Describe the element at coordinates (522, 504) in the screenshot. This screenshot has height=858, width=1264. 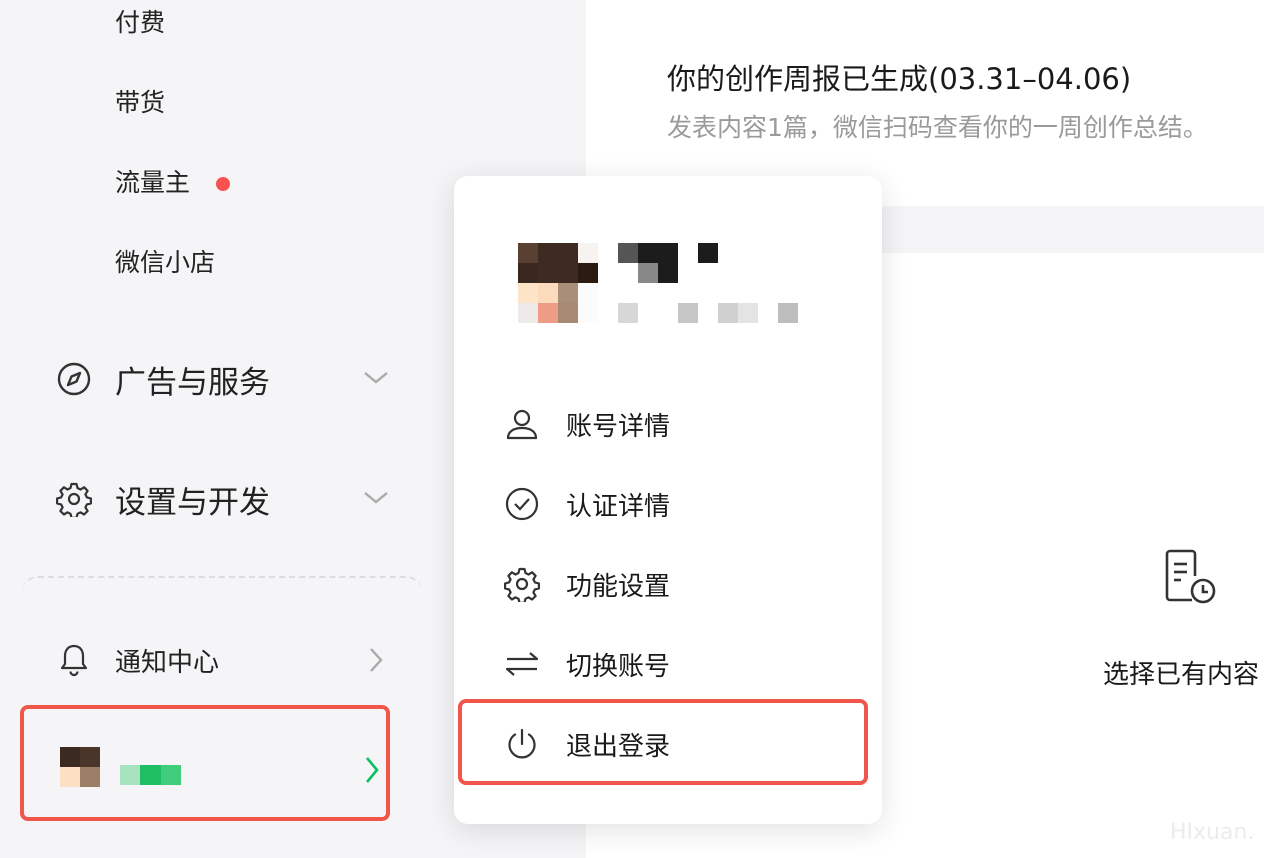
I see `check-circle-icon` at that location.